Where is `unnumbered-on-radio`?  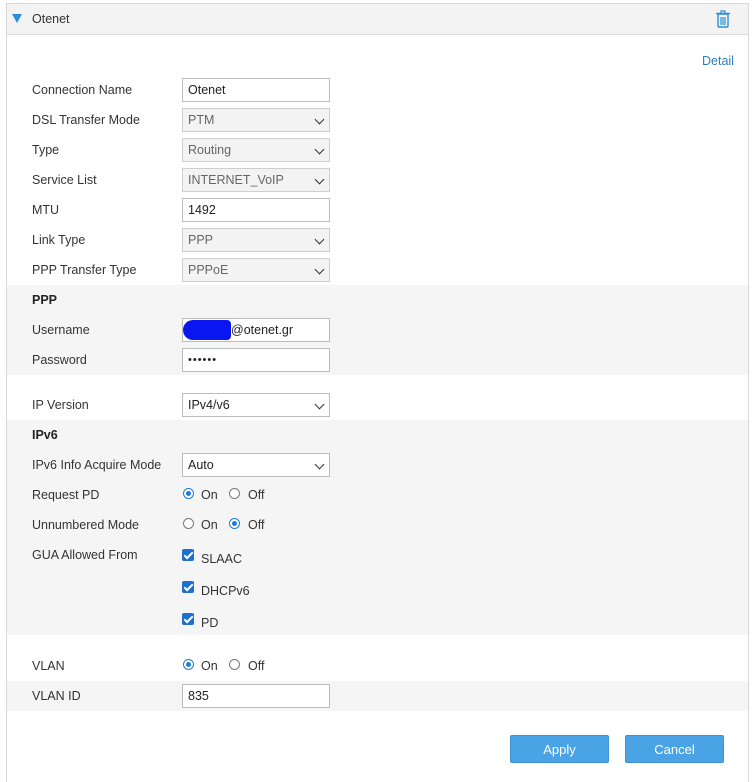
unnumbered-on-radio is located at coordinates (188, 523).